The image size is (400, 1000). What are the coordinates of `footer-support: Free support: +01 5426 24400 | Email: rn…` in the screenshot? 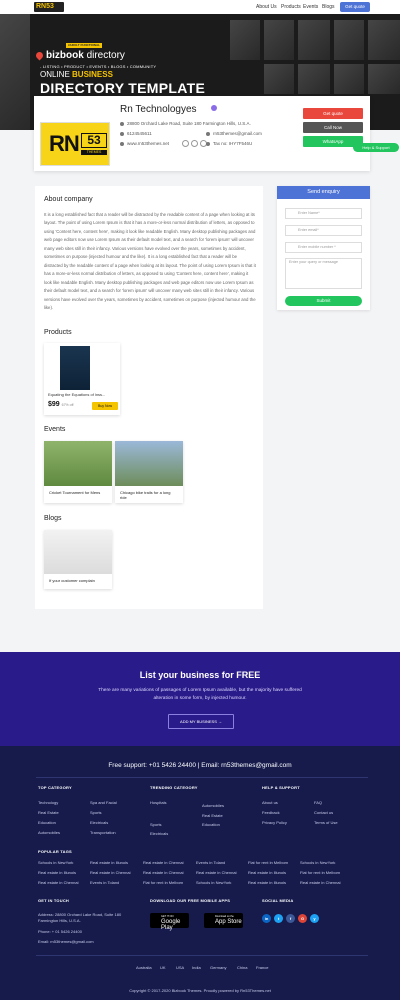 It's located at (200, 765).